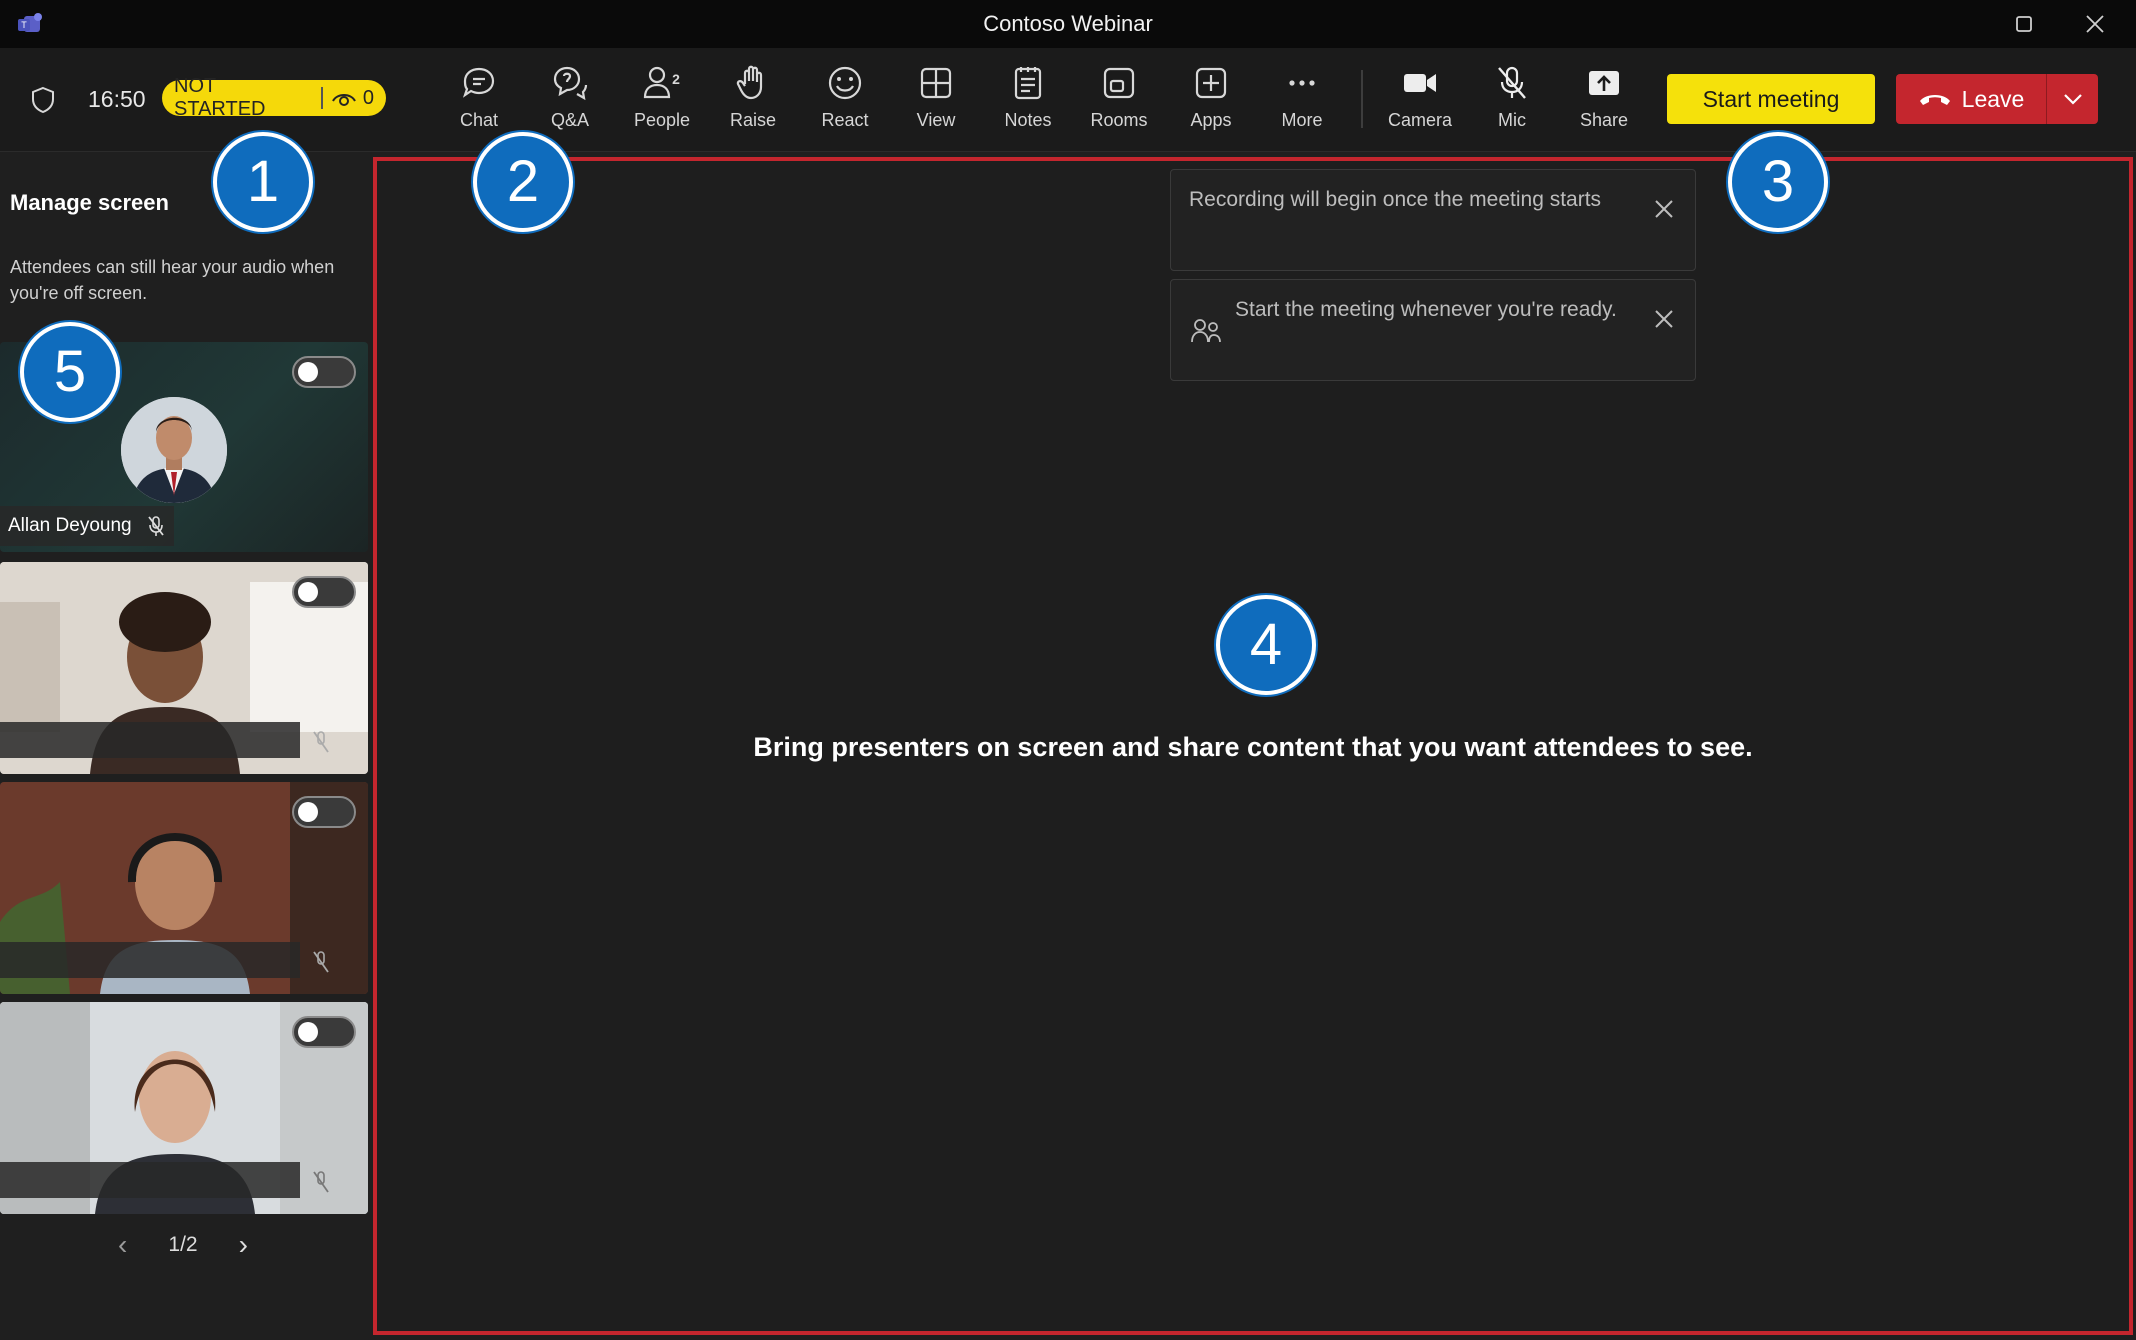 This screenshot has width=2136, height=1340. Describe the element at coordinates (122, 1245) in the screenshot. I see `chevron-left-icon: ‹` at that location.